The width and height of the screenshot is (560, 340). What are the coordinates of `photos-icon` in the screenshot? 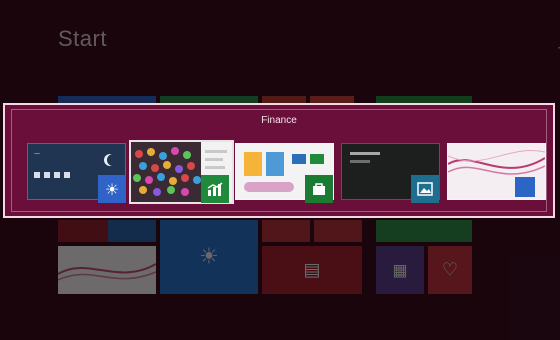 It's located at (425, 189).